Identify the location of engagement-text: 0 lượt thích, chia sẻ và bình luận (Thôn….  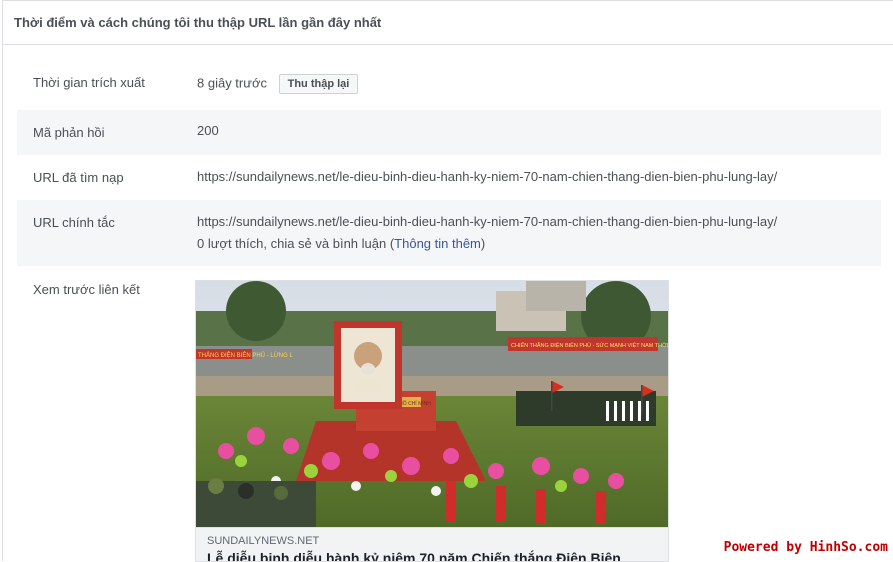
(341, 243).